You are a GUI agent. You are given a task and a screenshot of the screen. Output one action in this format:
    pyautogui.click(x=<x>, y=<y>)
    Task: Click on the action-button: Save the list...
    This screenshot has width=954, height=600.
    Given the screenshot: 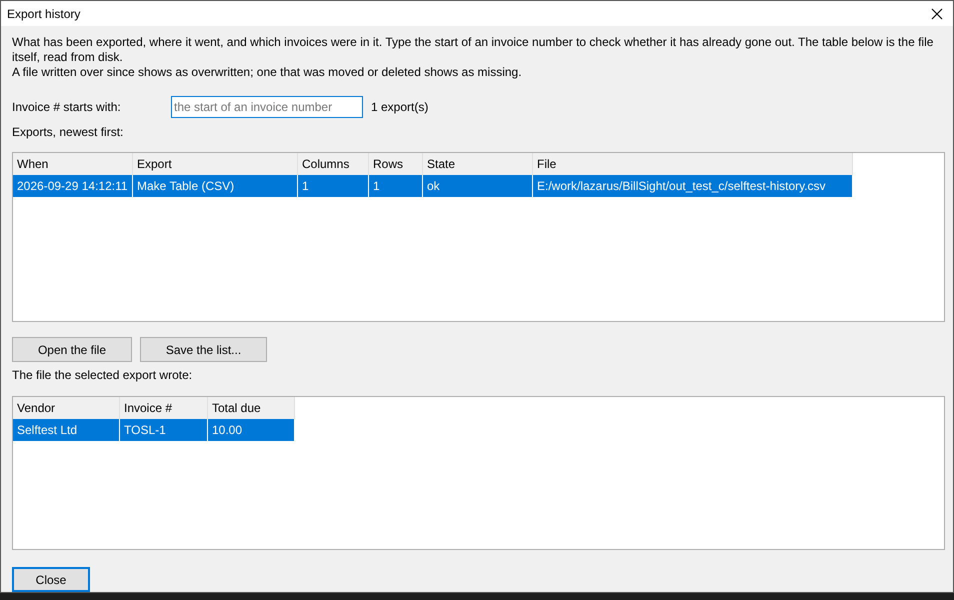 What is the action you would take?
    pyautogui.click(x=203, y=349)
    